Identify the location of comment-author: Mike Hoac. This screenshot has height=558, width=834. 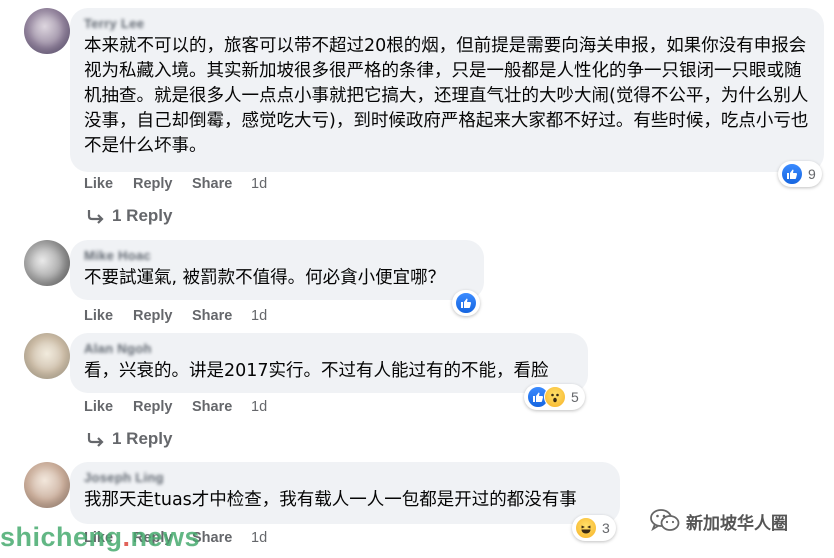
(277, 256).